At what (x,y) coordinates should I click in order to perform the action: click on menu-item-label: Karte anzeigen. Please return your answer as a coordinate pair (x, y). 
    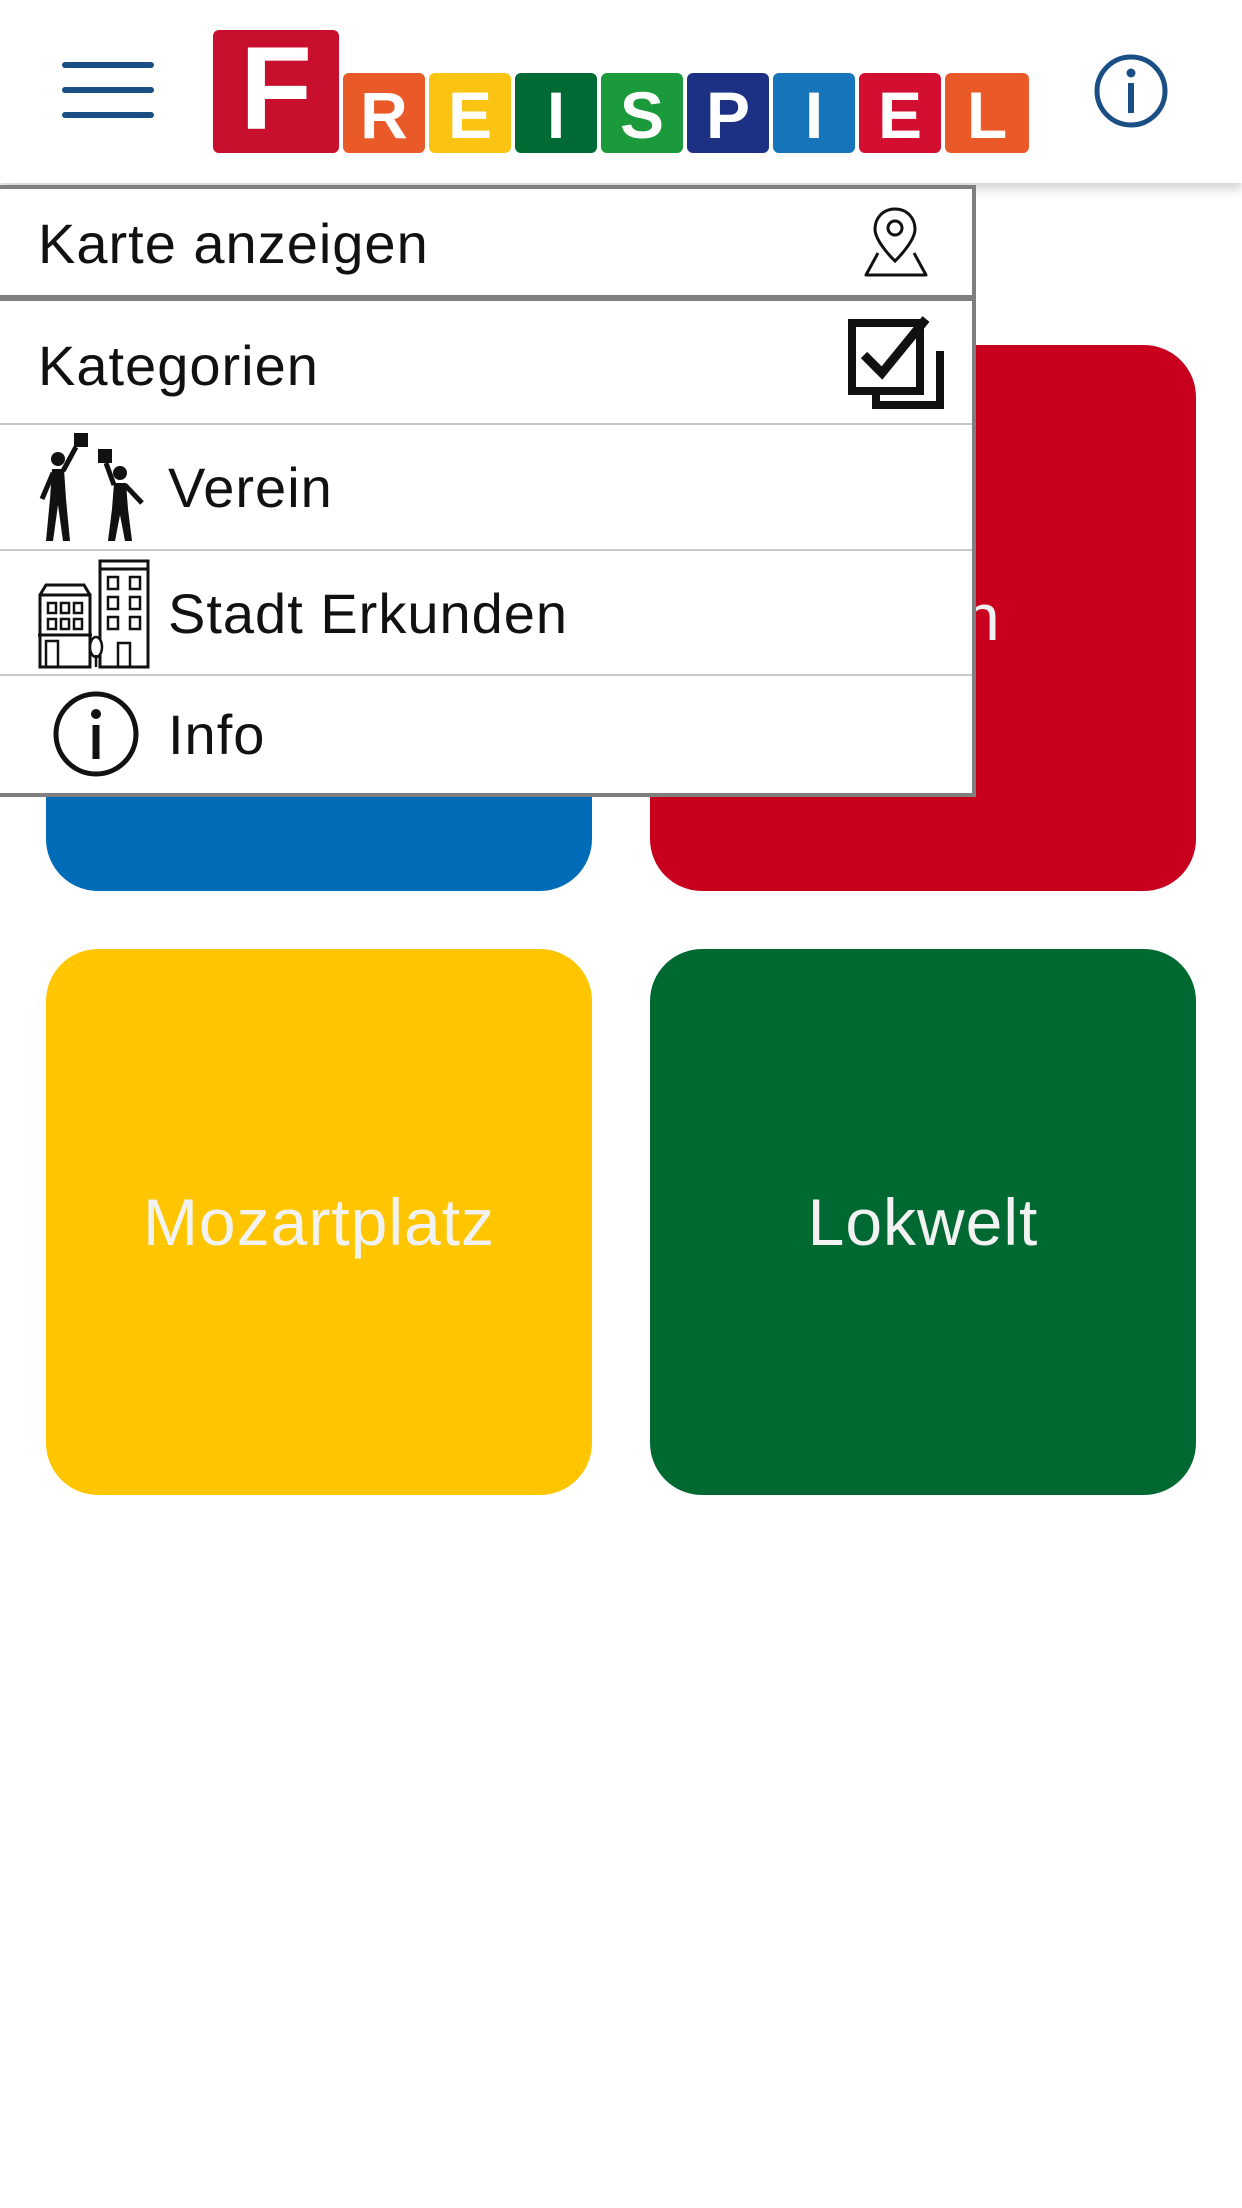
    Looking at the image, I should click on (233, 243).